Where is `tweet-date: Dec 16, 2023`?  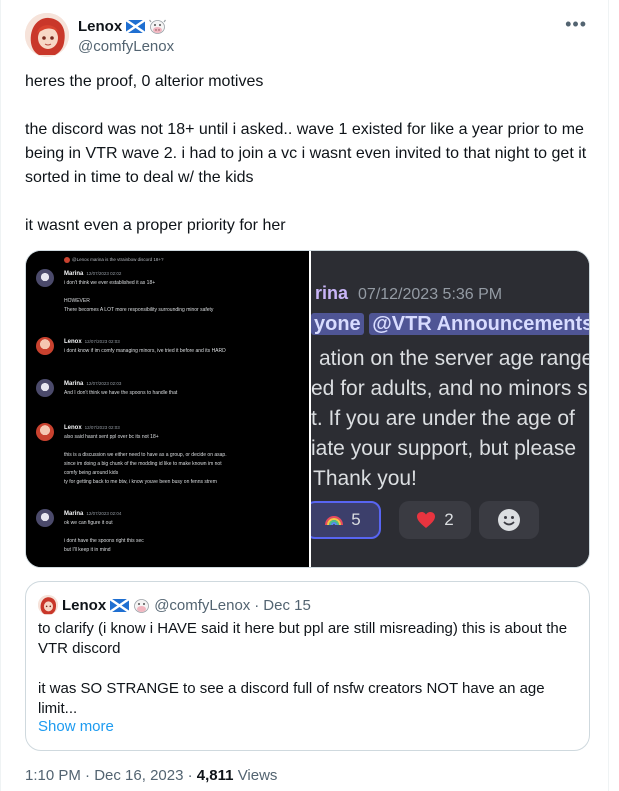 tweet-date: Dec 16, 2023 is located at coordinates (138, 775).